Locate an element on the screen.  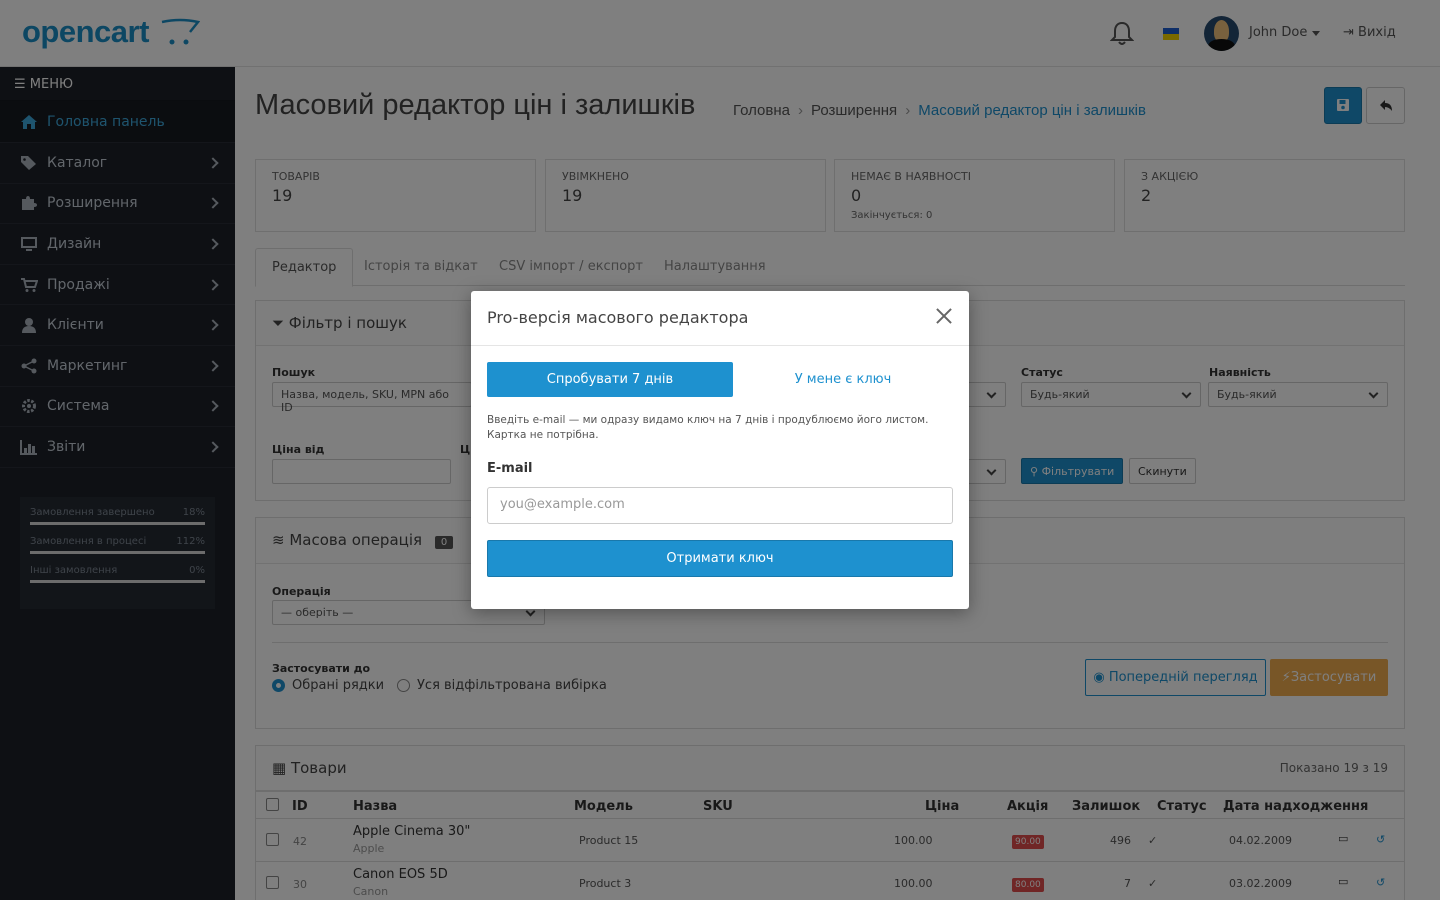
close-icon is located at coordinates (944, 316).